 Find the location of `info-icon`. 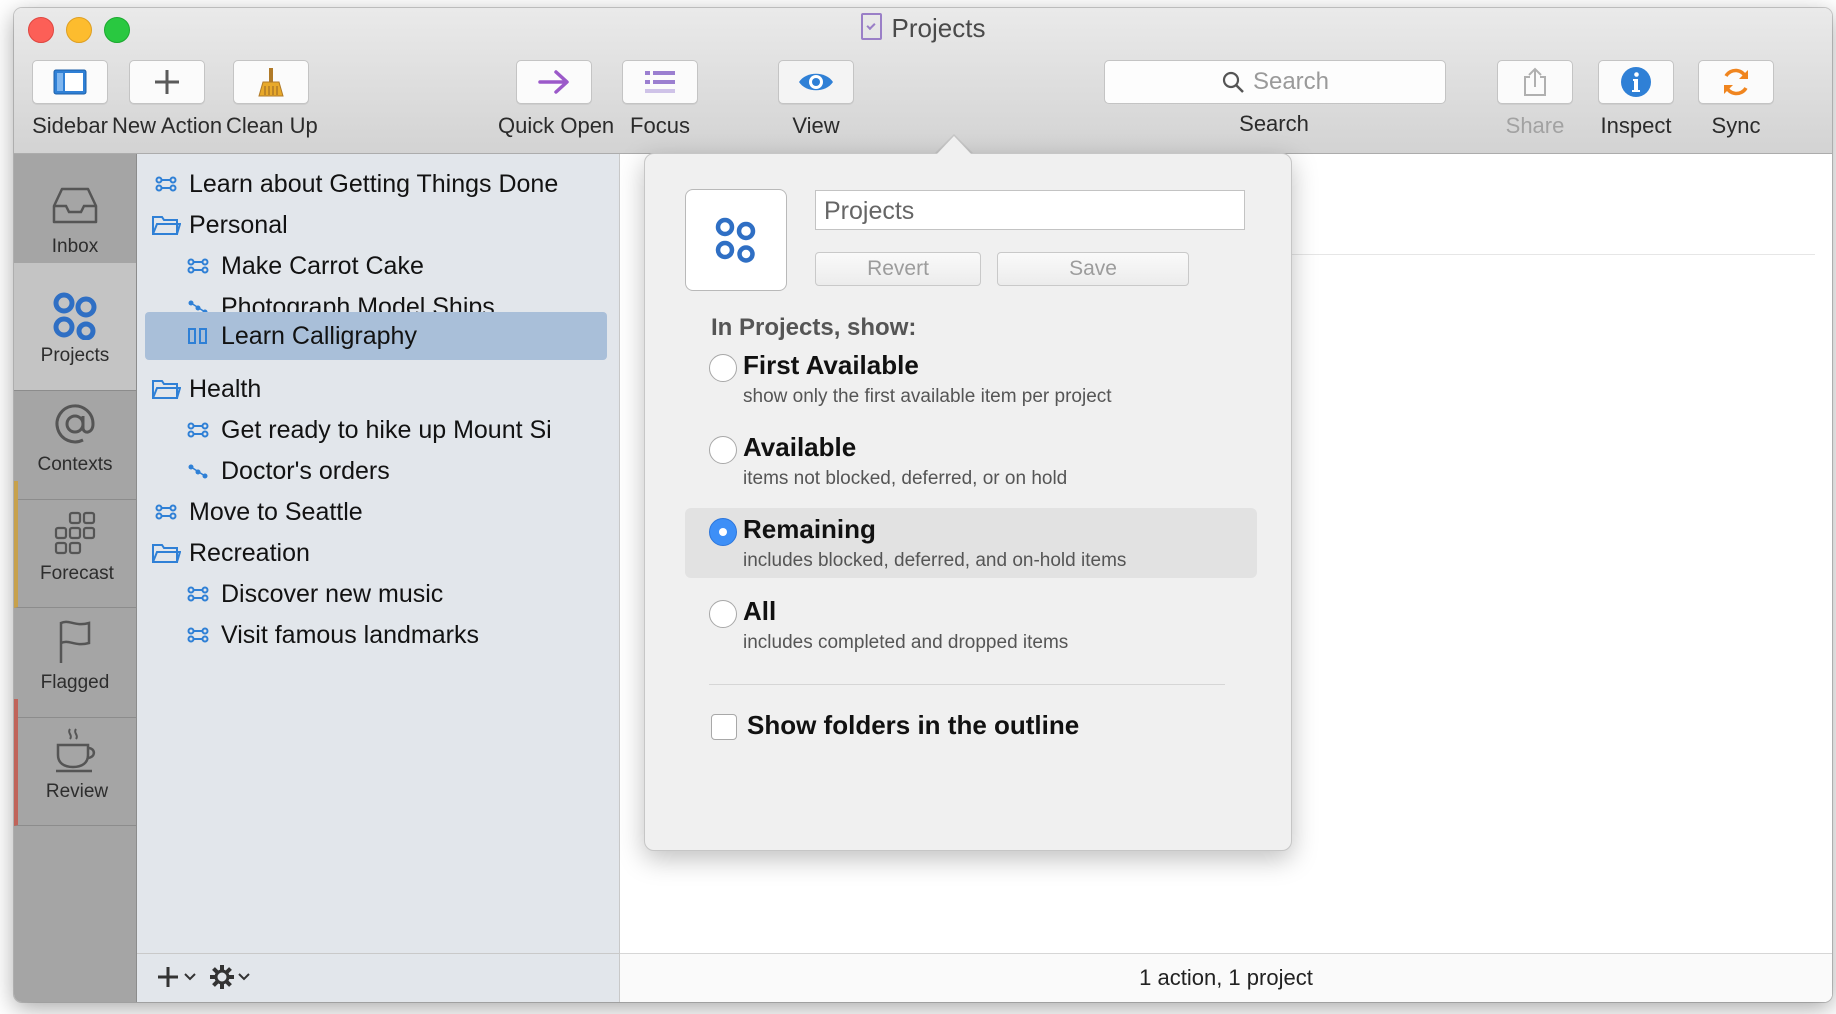

info-icon is located at coordinates (1636, 82).